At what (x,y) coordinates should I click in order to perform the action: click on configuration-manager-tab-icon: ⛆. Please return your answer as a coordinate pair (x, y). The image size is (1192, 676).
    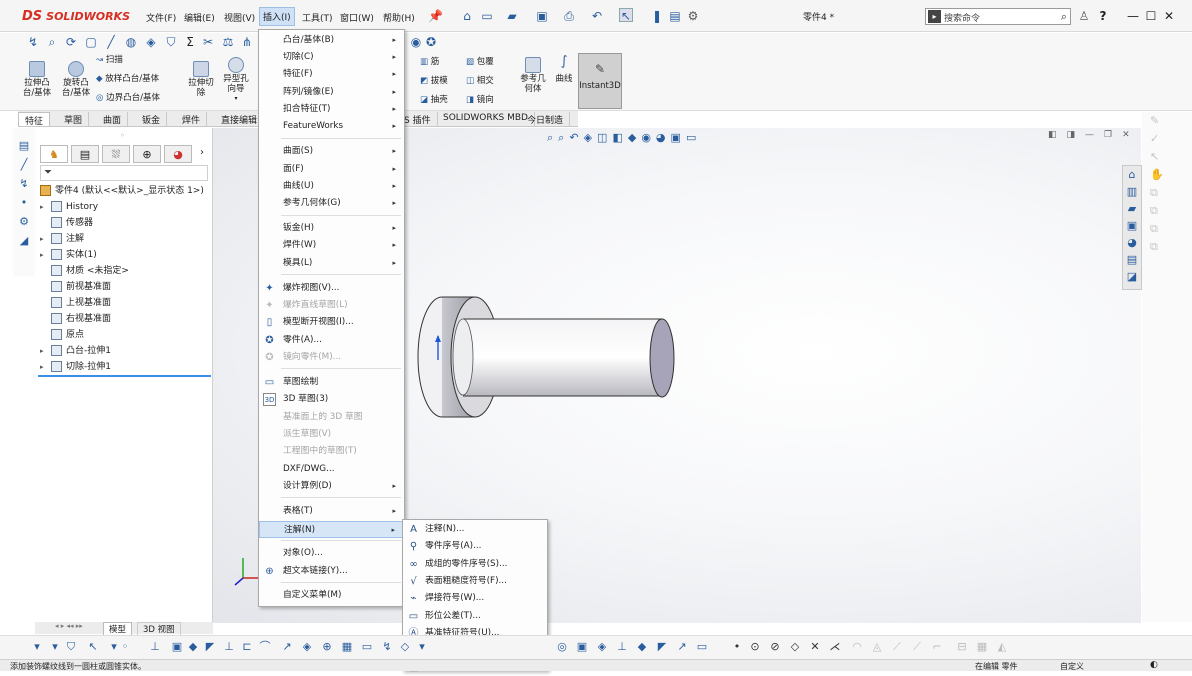
    Looking at the image, I should click on (116, 154).